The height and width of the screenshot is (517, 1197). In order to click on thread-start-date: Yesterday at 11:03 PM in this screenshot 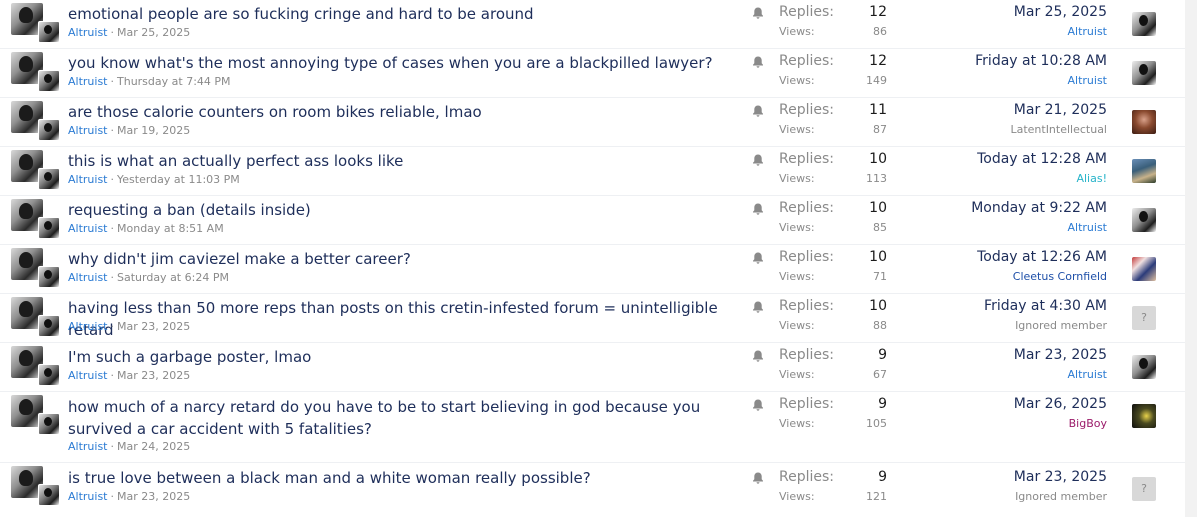, I will do `click(178, 179)`.